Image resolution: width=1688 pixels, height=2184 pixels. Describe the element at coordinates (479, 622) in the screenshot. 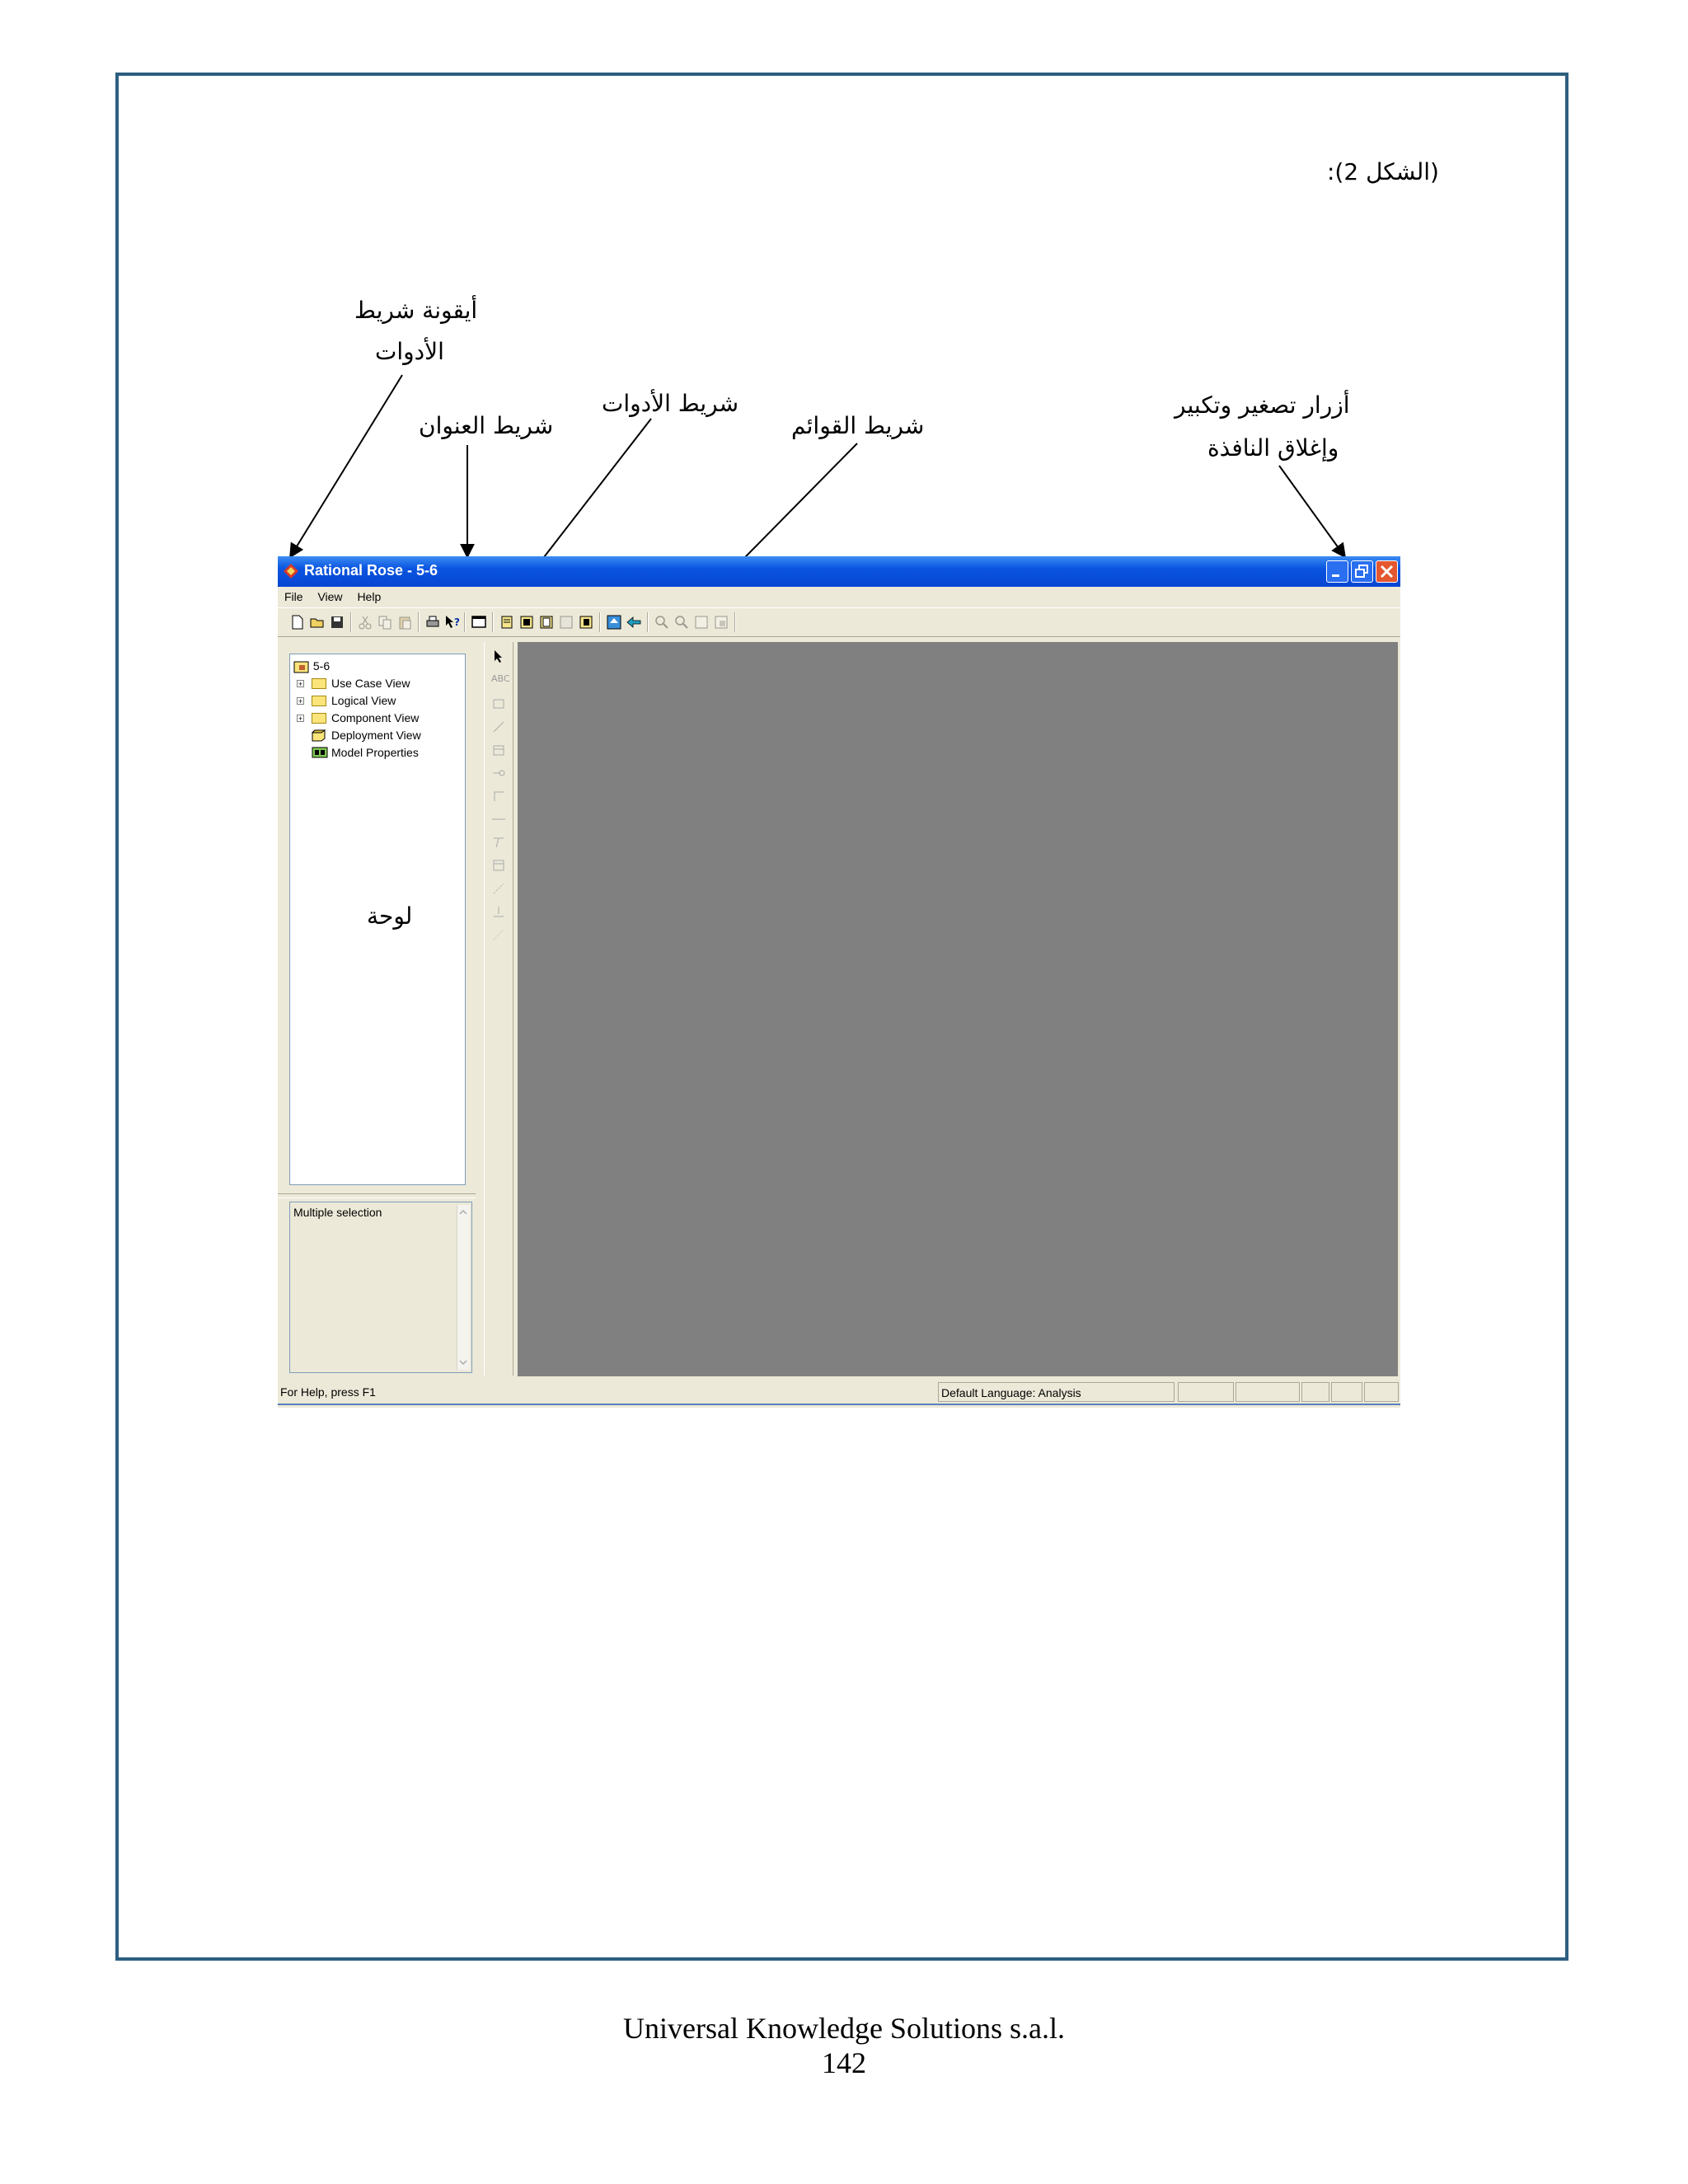

I see `browser-icon` at that location.